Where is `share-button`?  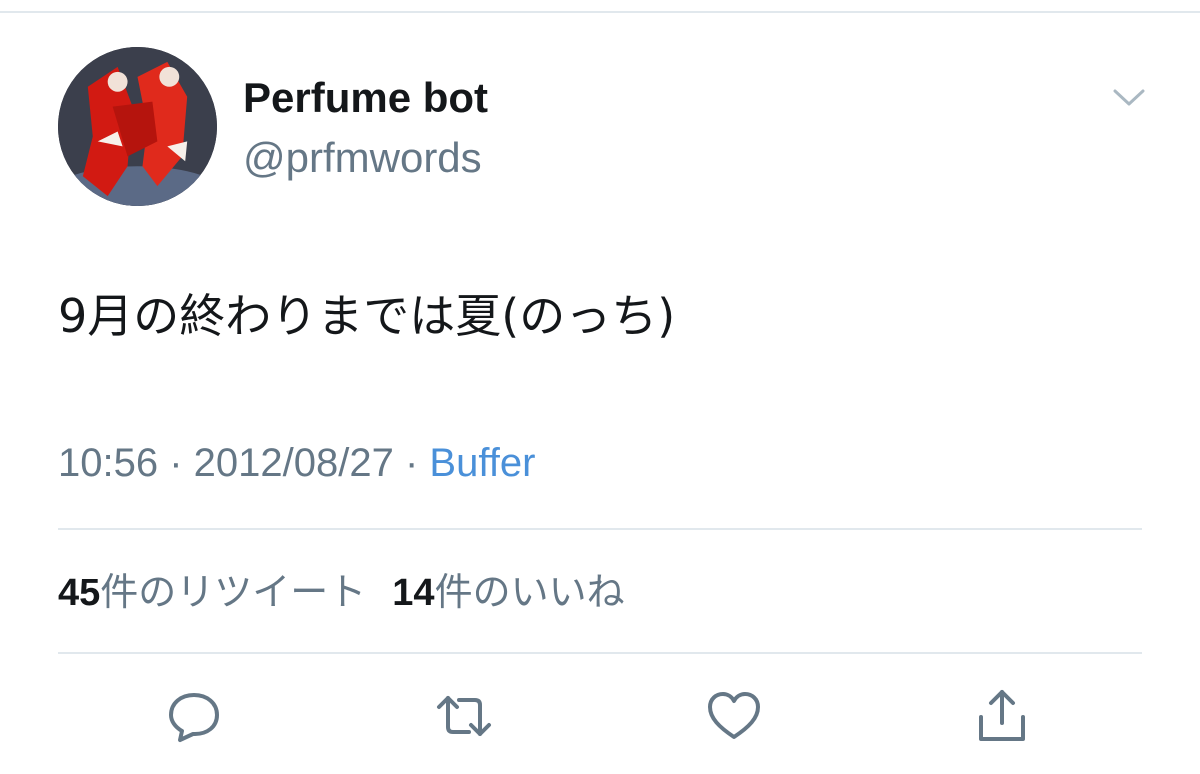
share-button is located at coordinates (1002, 716).